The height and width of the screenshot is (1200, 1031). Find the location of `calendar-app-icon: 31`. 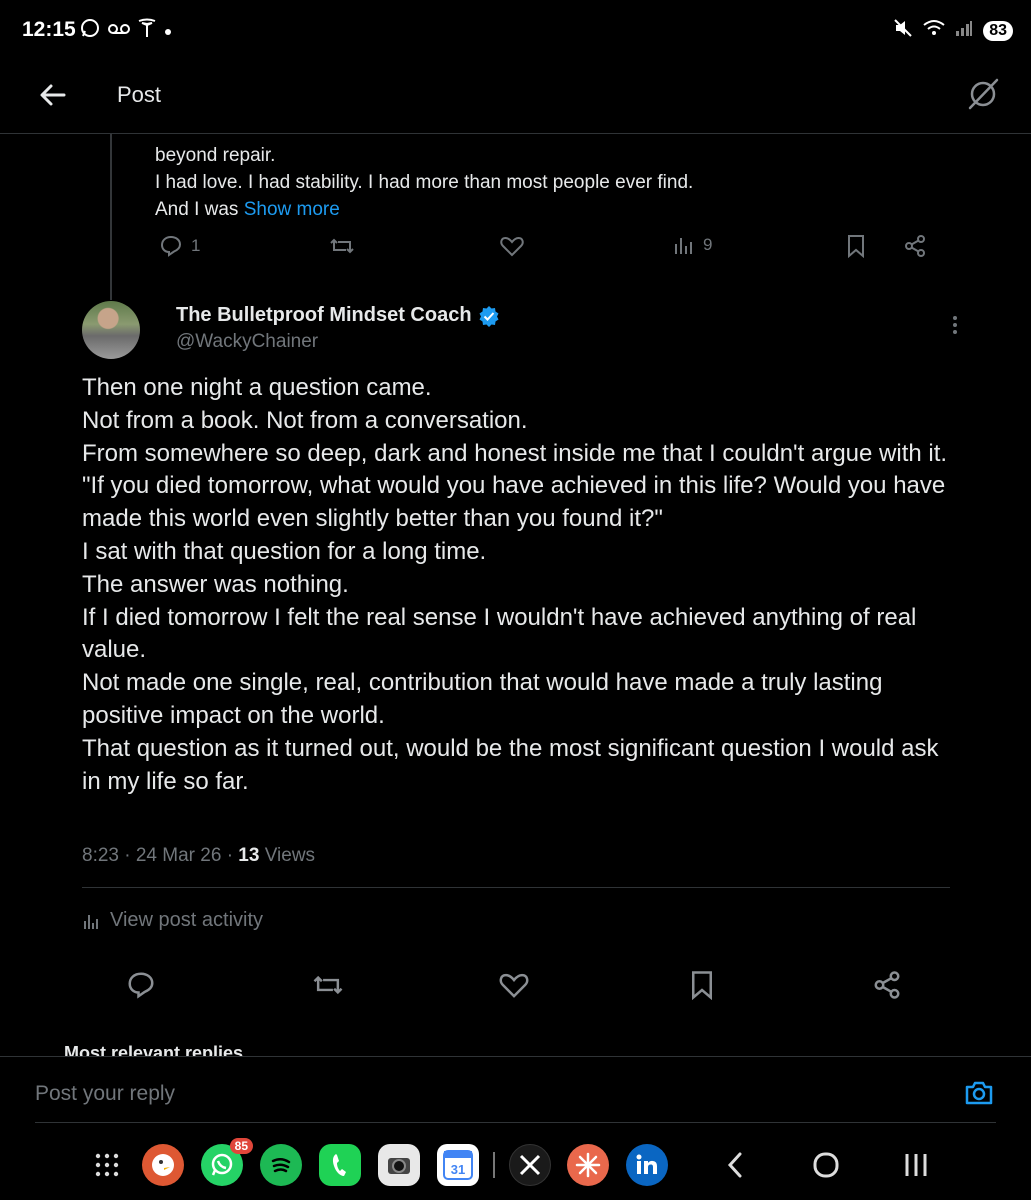

calendar-app-icon: 31 is located at coordinates (458, 1165).